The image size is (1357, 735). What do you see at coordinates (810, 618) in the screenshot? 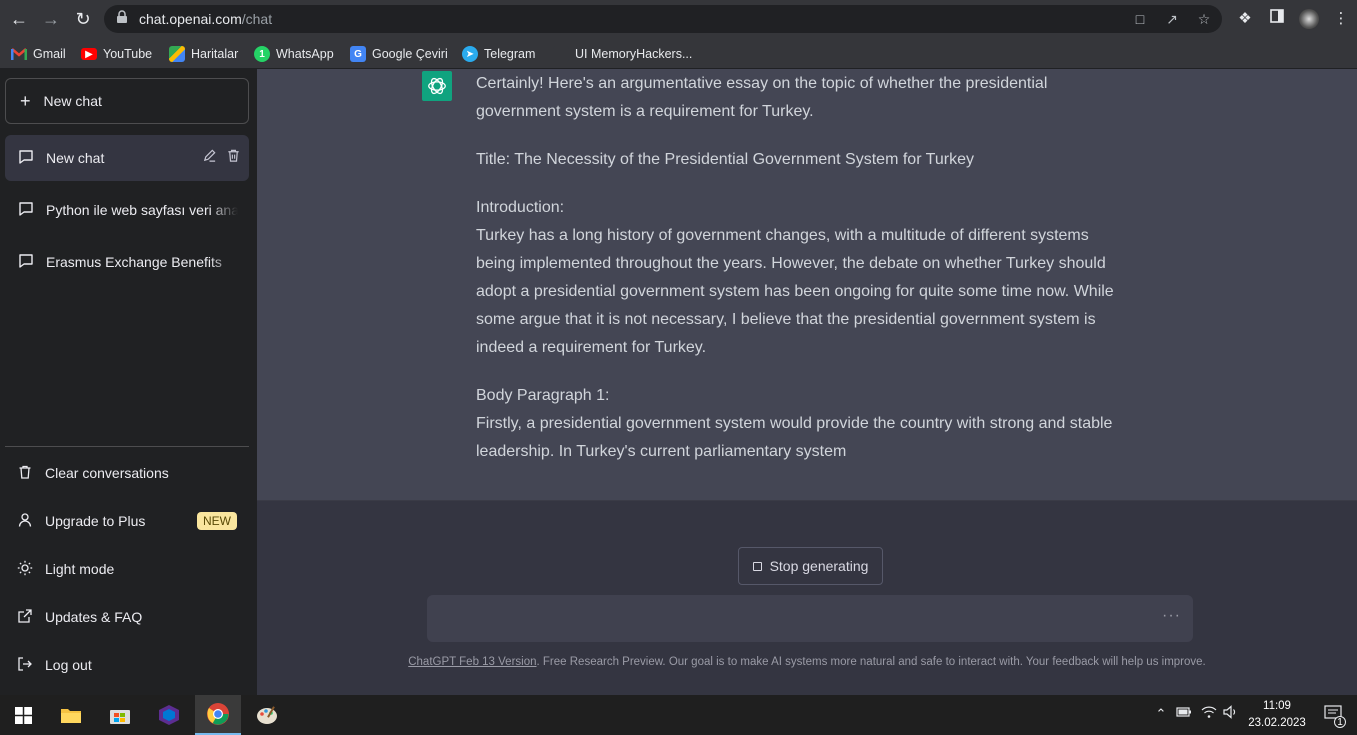
I see `prompt-input: ···` at bounding box center [810, 618].